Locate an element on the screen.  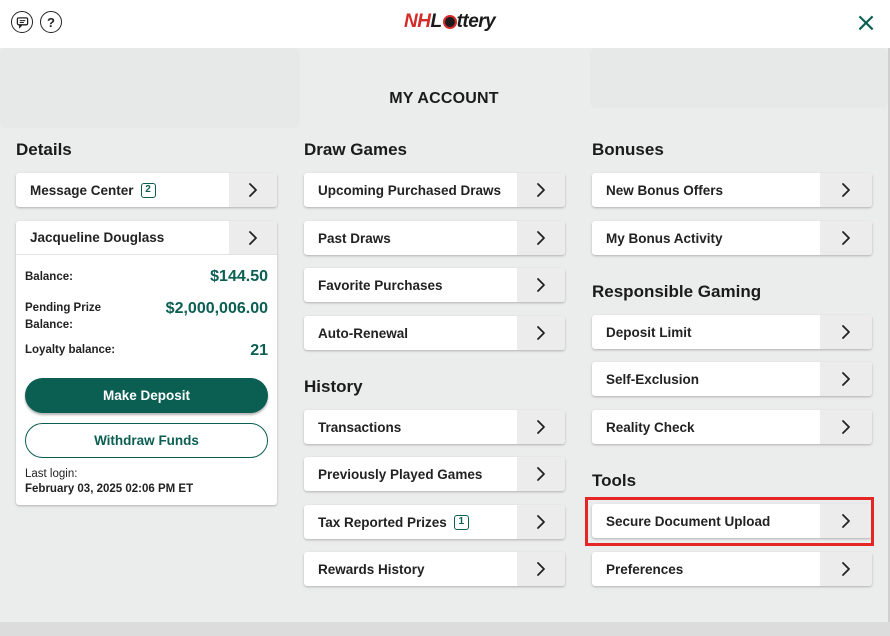
balance-value: $144.50 is located at coordinates (239, 276).